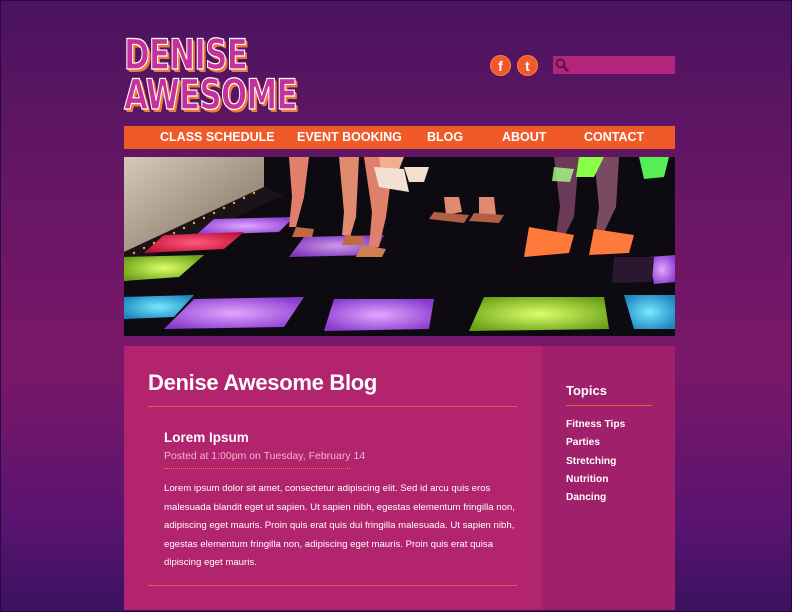 Image resolution: width=792 pixels, height=612 pixels. I want to click on topic-fitness-tips: Fitness Tips, so click(595, 425).